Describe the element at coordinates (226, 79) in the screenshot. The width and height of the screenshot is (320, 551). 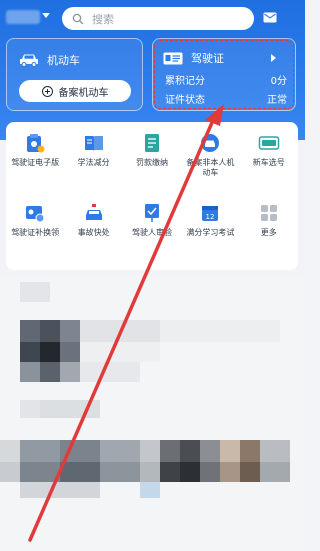
I see `license-points-row: 累积记分 0分` at that location.